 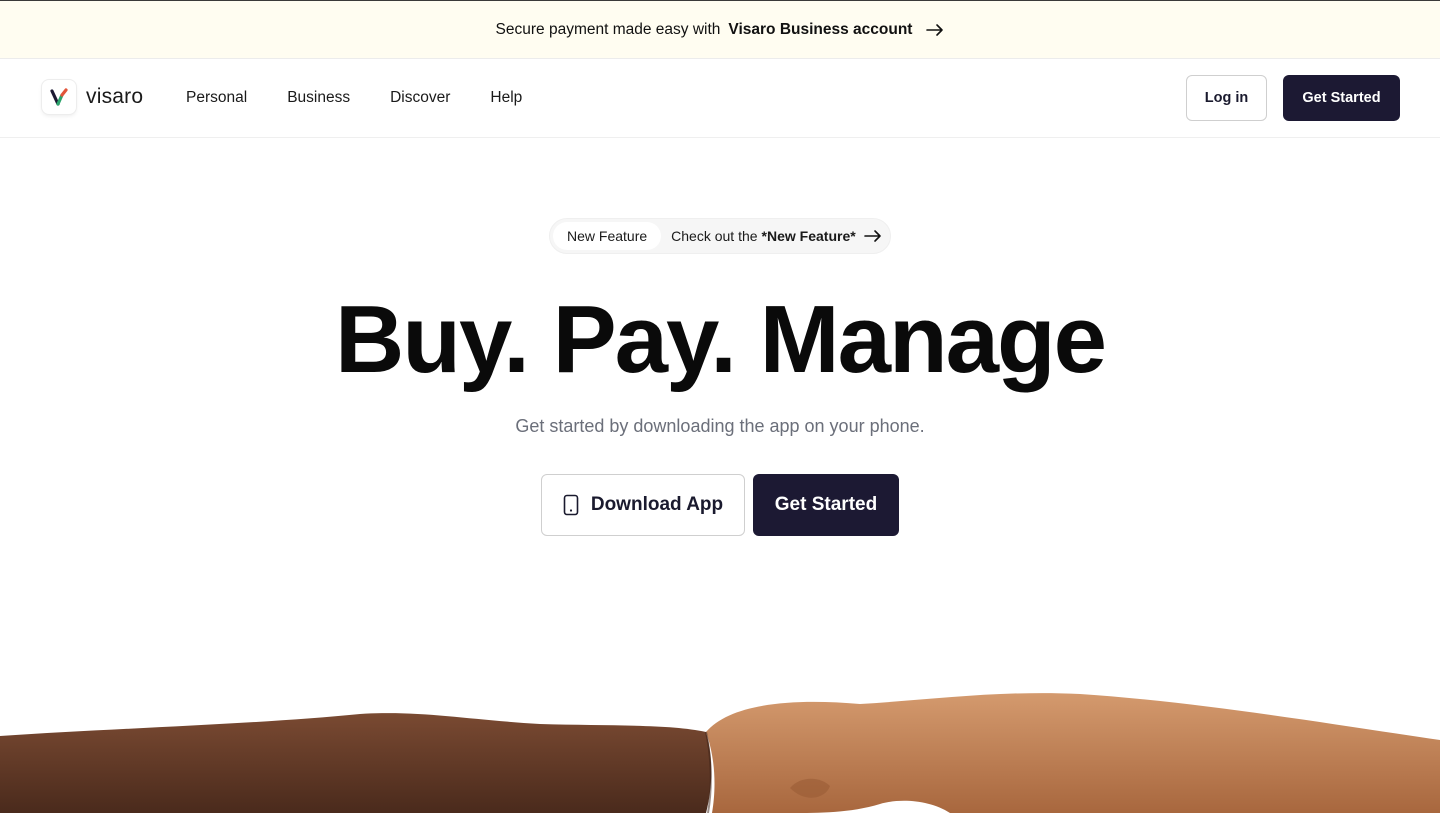 I want to click on new-feature-text-highlight: *New Feature*, so click(x=808, y=236).